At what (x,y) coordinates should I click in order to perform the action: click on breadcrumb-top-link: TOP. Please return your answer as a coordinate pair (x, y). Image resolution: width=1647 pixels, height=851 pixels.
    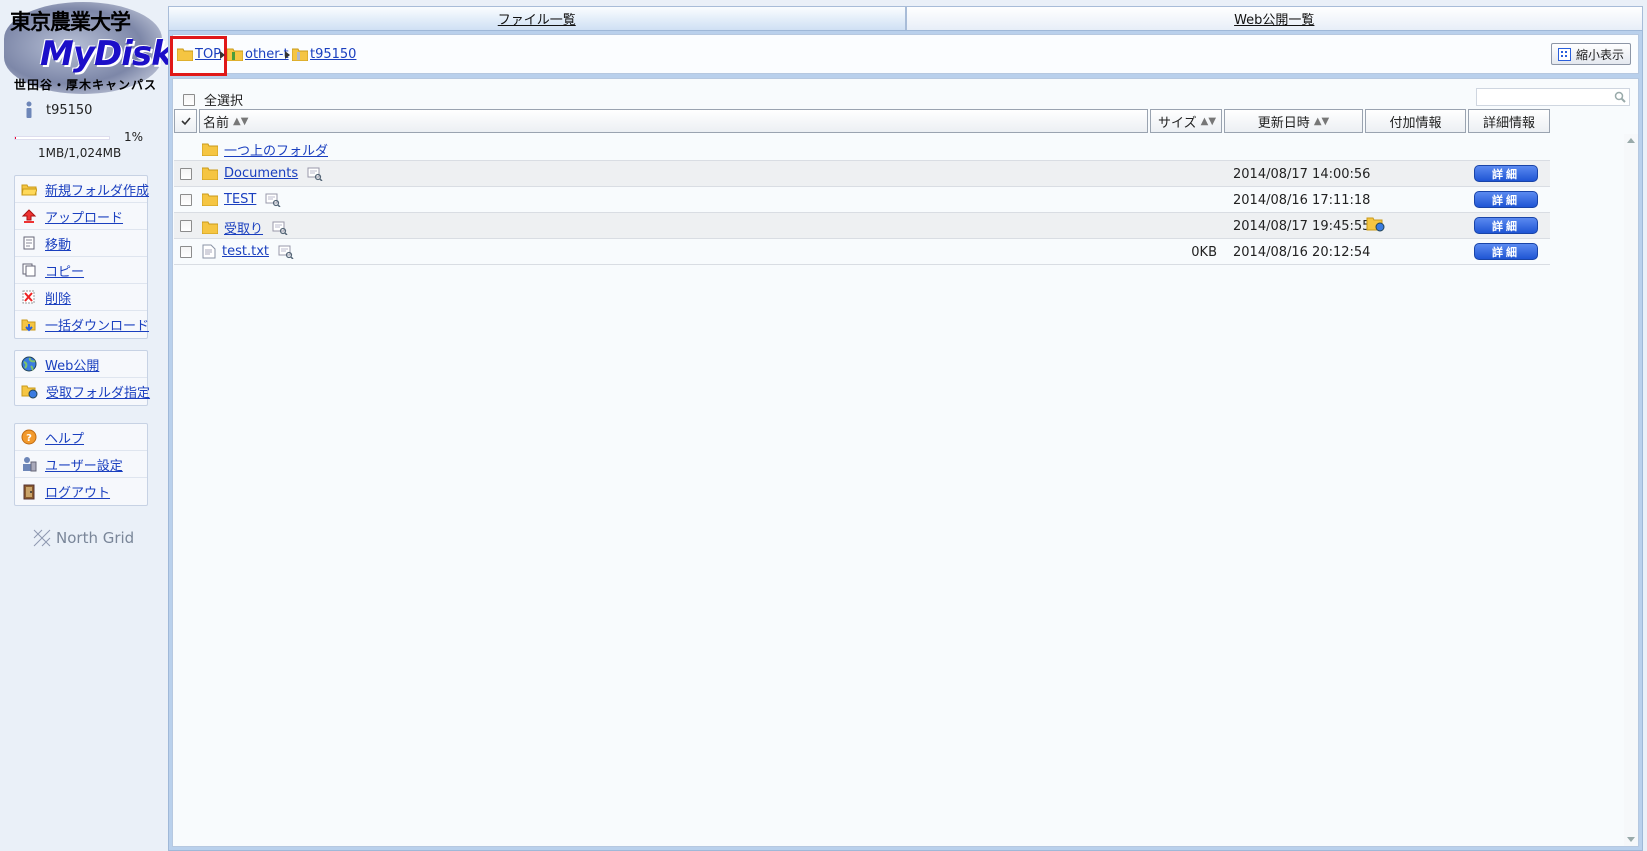
    Looking at the image, I should click on (208, 54).